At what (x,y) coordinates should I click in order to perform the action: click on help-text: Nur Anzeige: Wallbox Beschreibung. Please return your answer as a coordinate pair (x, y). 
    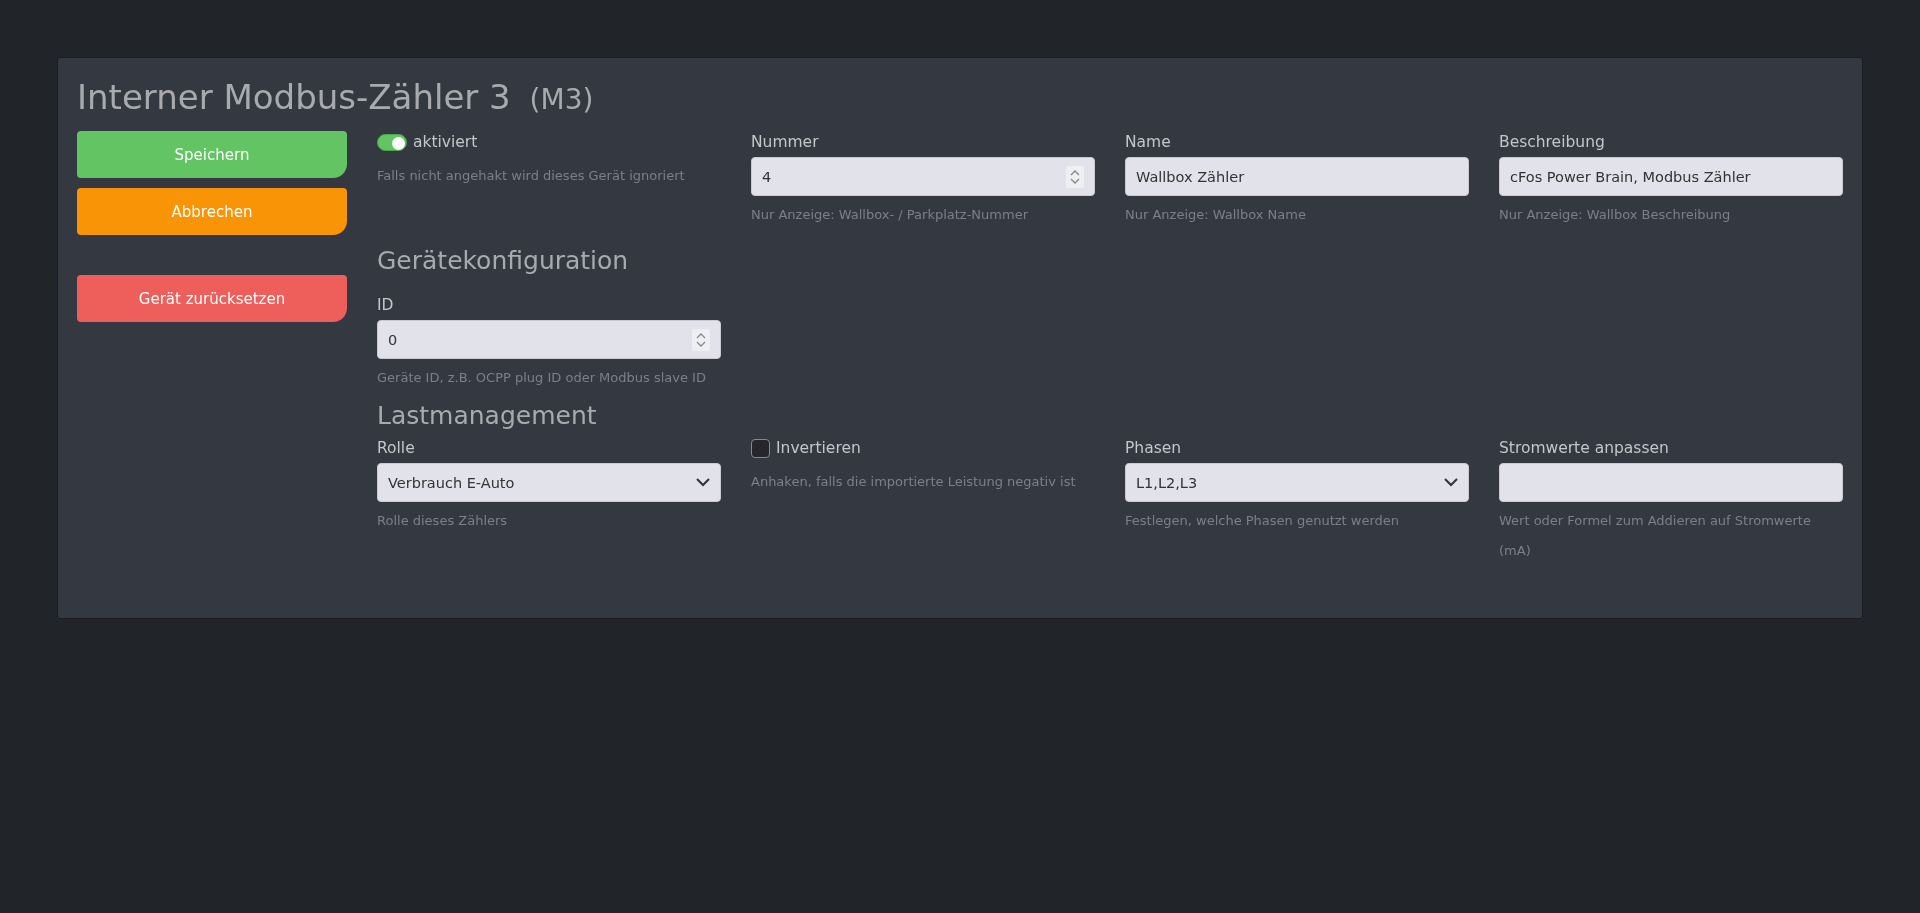
    Looking at the image, I should click on (1615, 215).